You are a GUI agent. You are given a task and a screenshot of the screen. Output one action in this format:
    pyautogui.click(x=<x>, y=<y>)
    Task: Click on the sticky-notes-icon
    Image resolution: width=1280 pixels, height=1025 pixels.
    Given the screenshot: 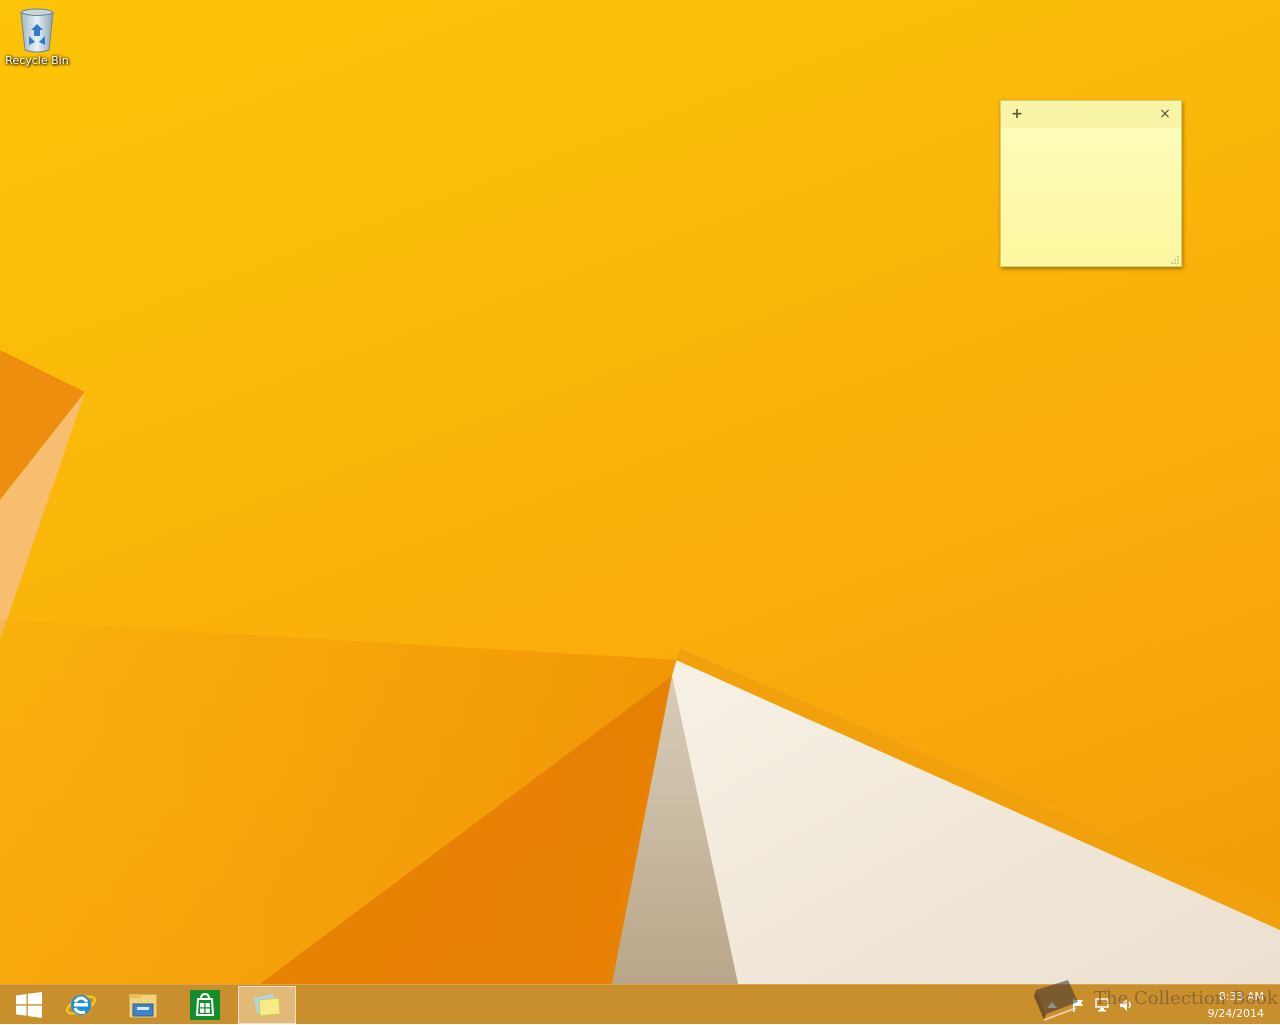 What is the action you would take?
    pyautogui.click(x=267, y=1005)
    